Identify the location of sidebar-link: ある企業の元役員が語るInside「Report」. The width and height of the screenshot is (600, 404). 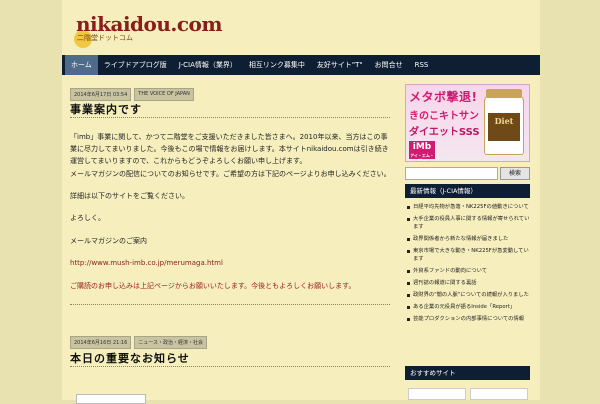
(467, 307).